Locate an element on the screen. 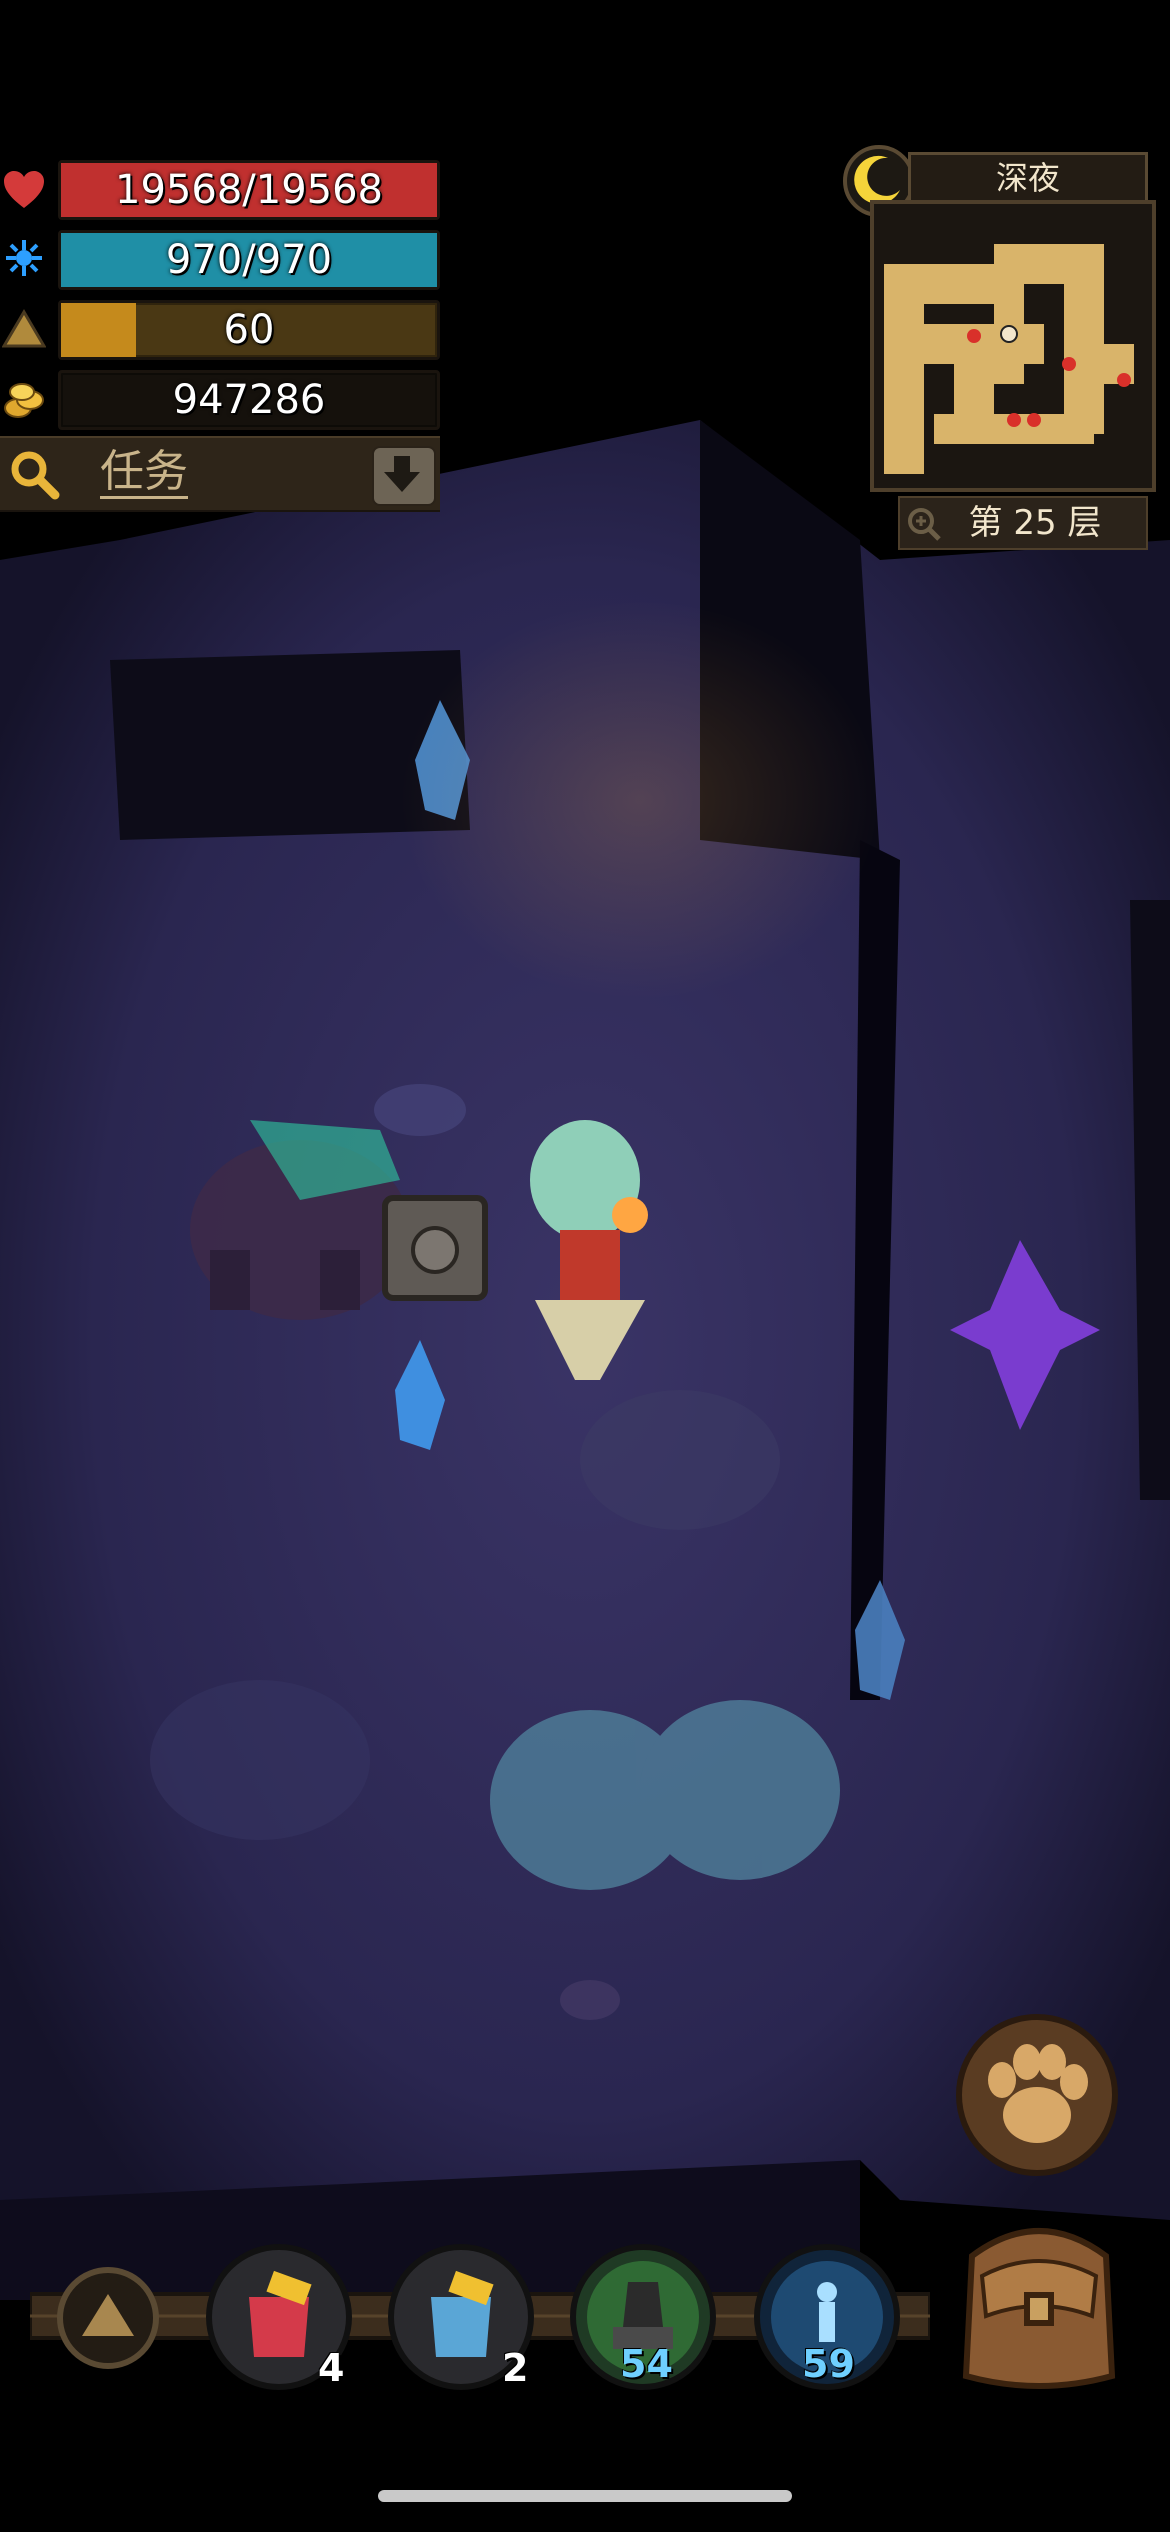 The image size is (1170, 2532). paw-print-icon is located at coordinates (1037, 2095).